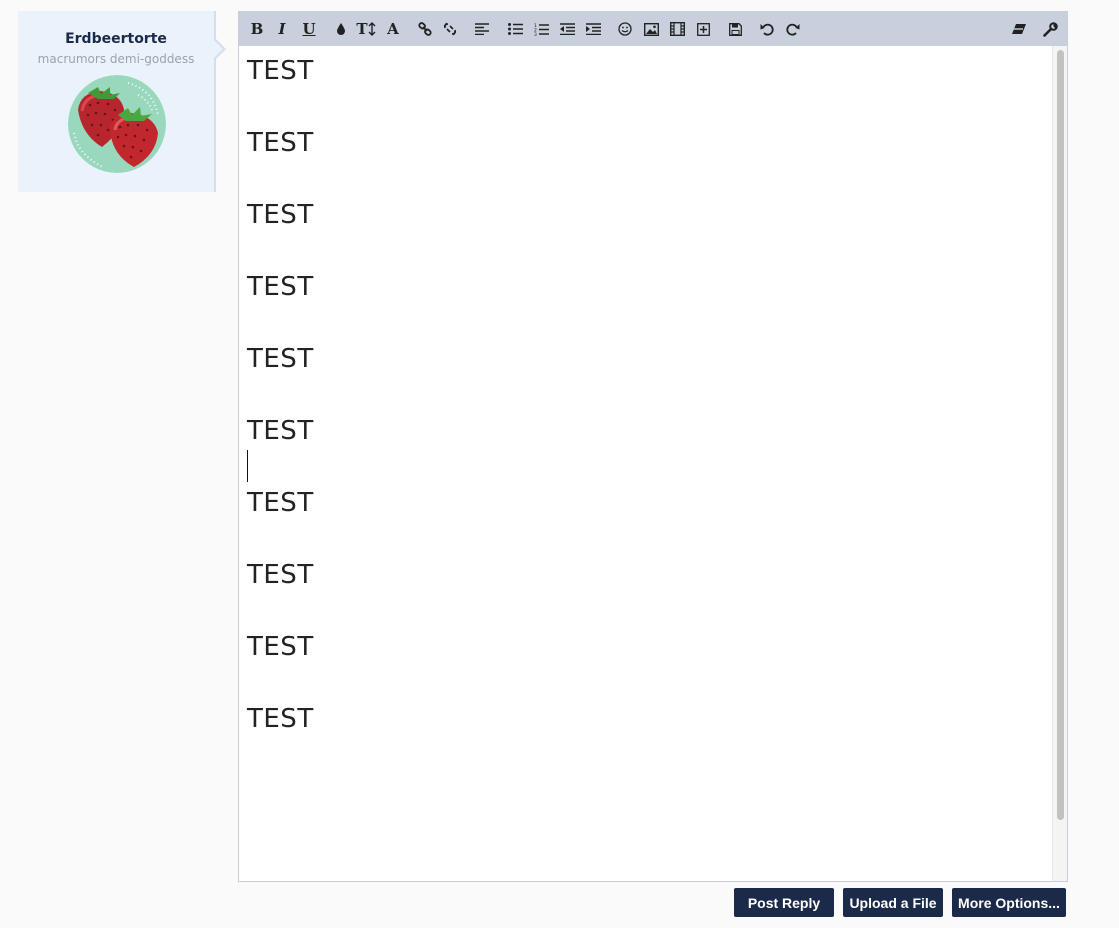 The image size is (1119, 928). I want to click on card-notch, so click(218, 49).